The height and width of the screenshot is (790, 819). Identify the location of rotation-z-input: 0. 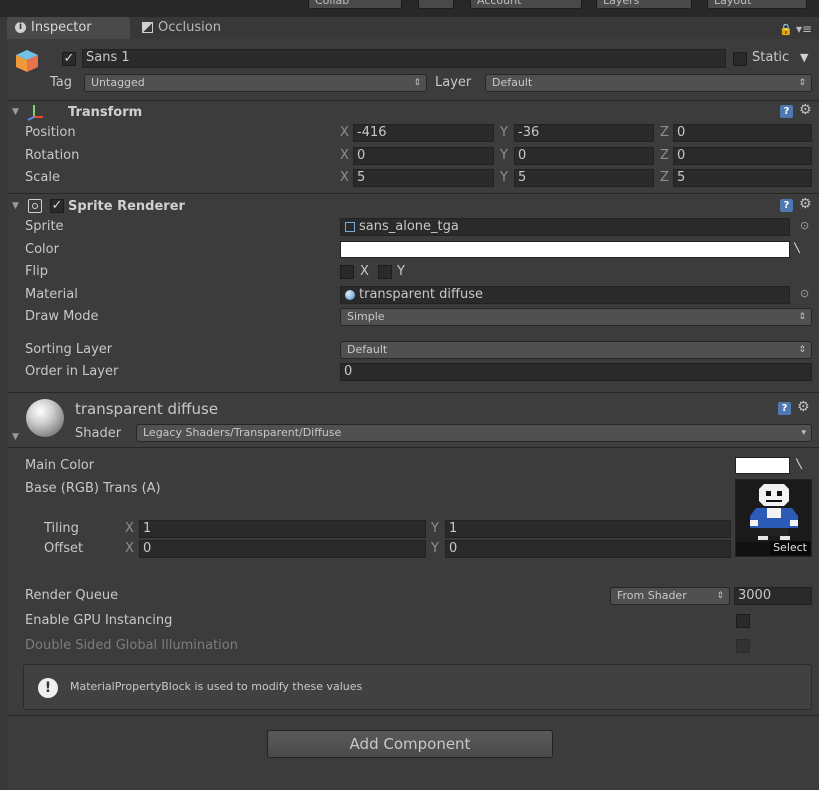
(742, 156).